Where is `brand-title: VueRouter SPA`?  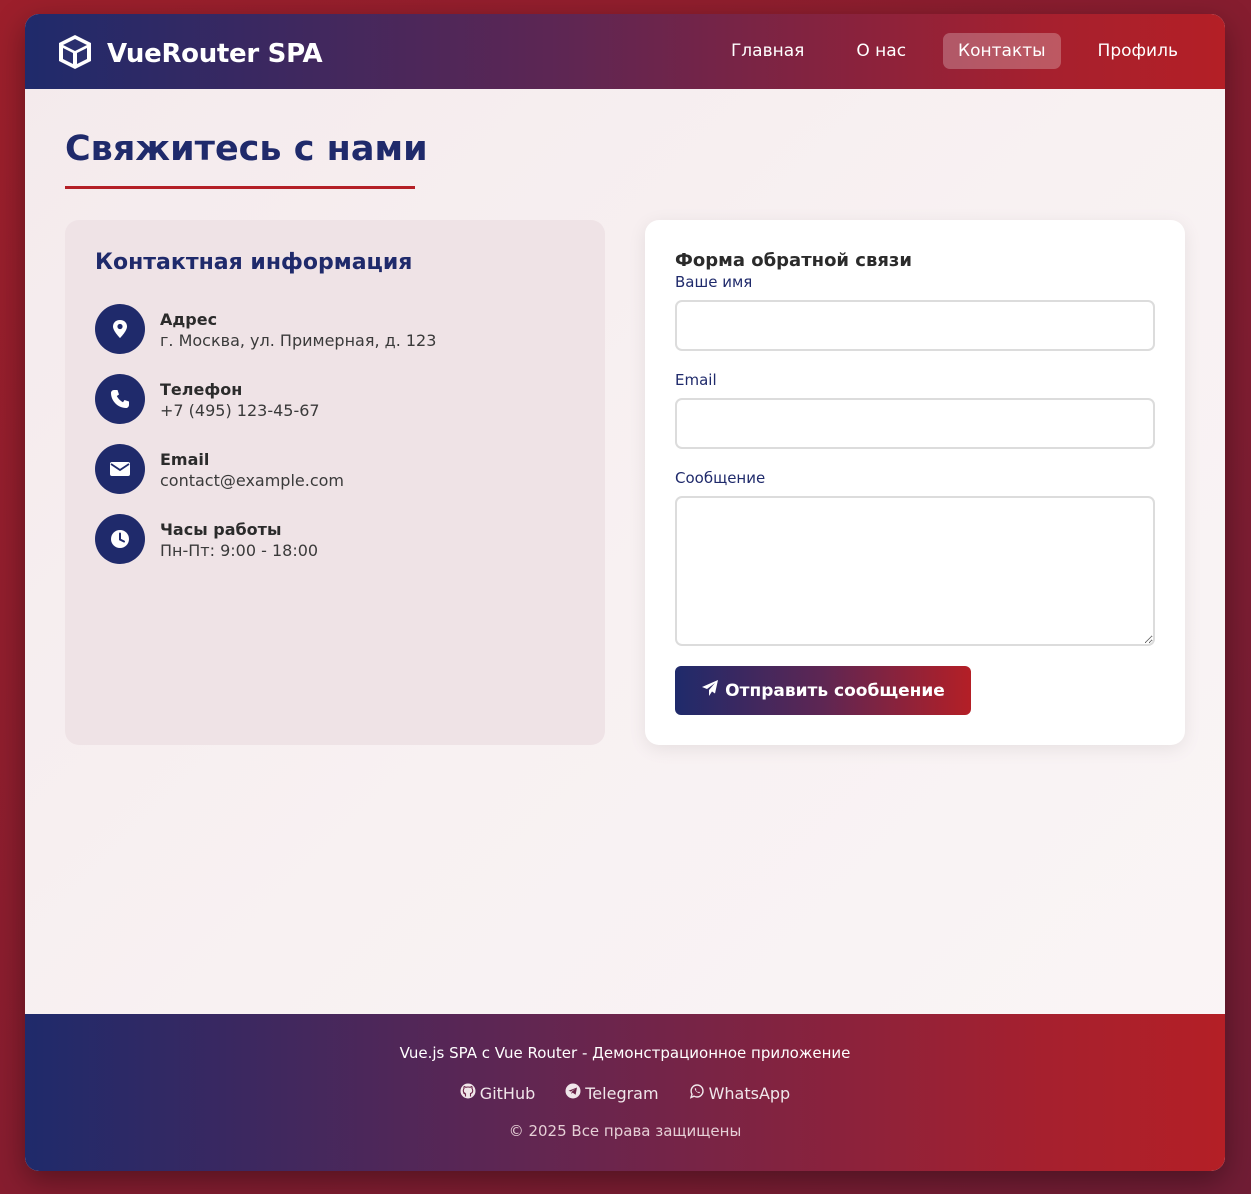
brand-title: VueRouter SPA is located at coordinates (215, 54).